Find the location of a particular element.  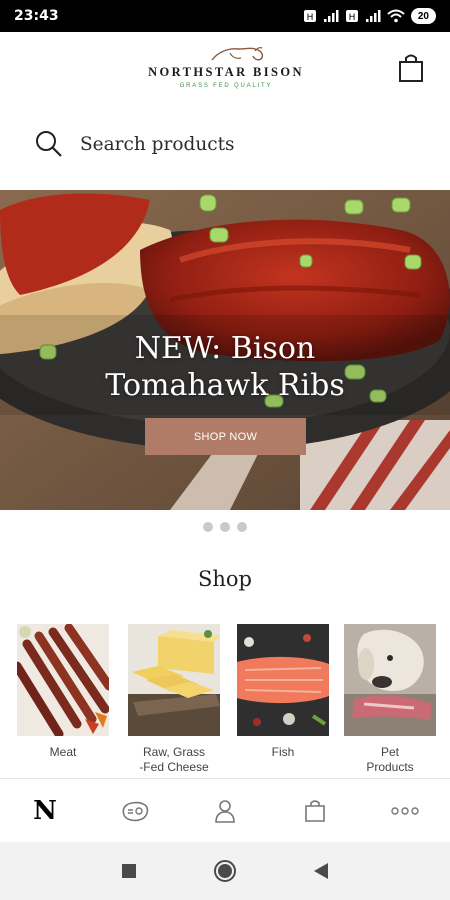

banner-title: NEW: Bison Tomahawk Ribs is located at coordinates (225, 367).